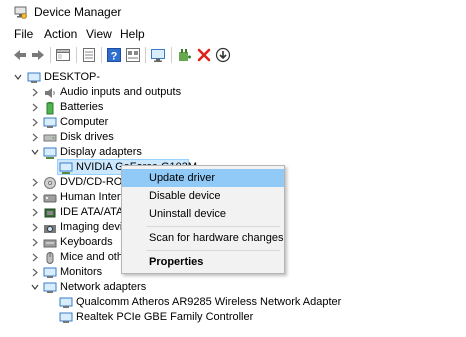  I want to click on title-bar: Device Manager, so click(233, 13).